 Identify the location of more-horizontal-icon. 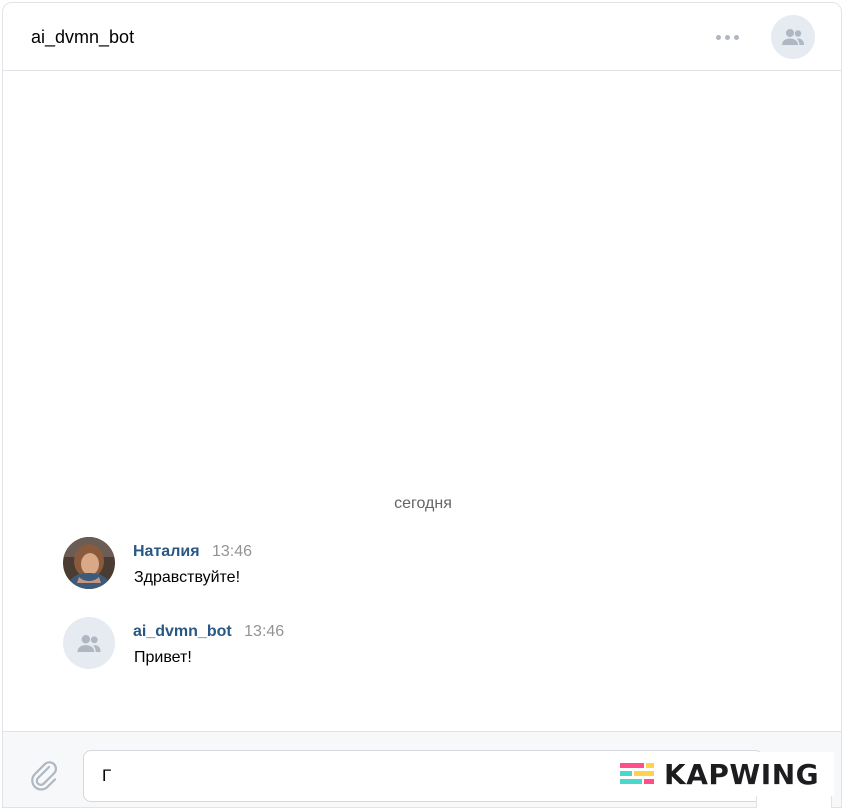
(718, 37).